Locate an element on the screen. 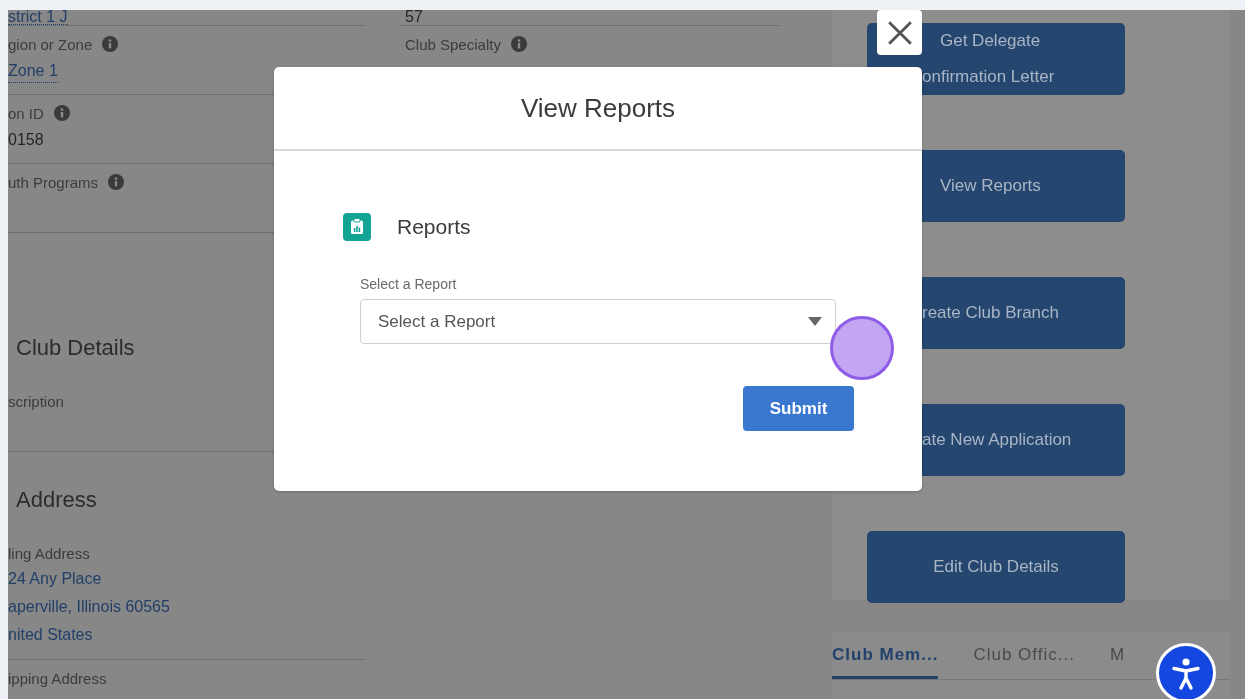  field-label: ling Address is located at coordinates (49, 553).